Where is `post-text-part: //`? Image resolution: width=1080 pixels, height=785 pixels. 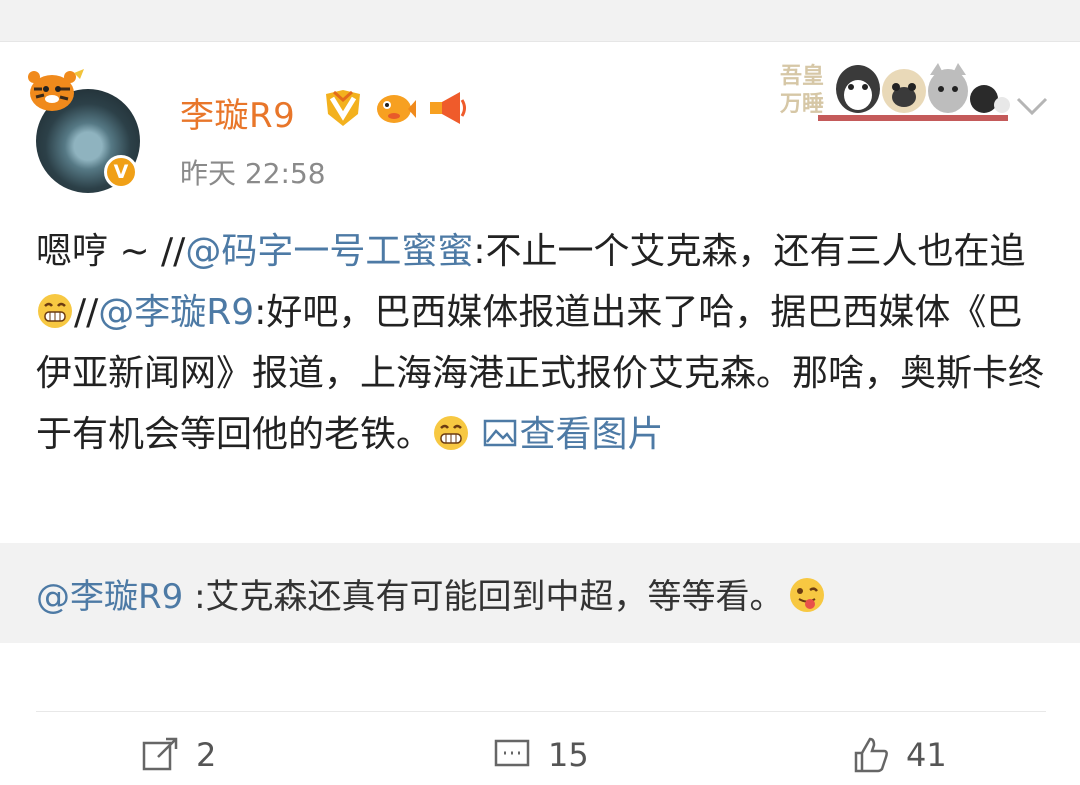
post-text-part: // is located at coordinates (86, 312).